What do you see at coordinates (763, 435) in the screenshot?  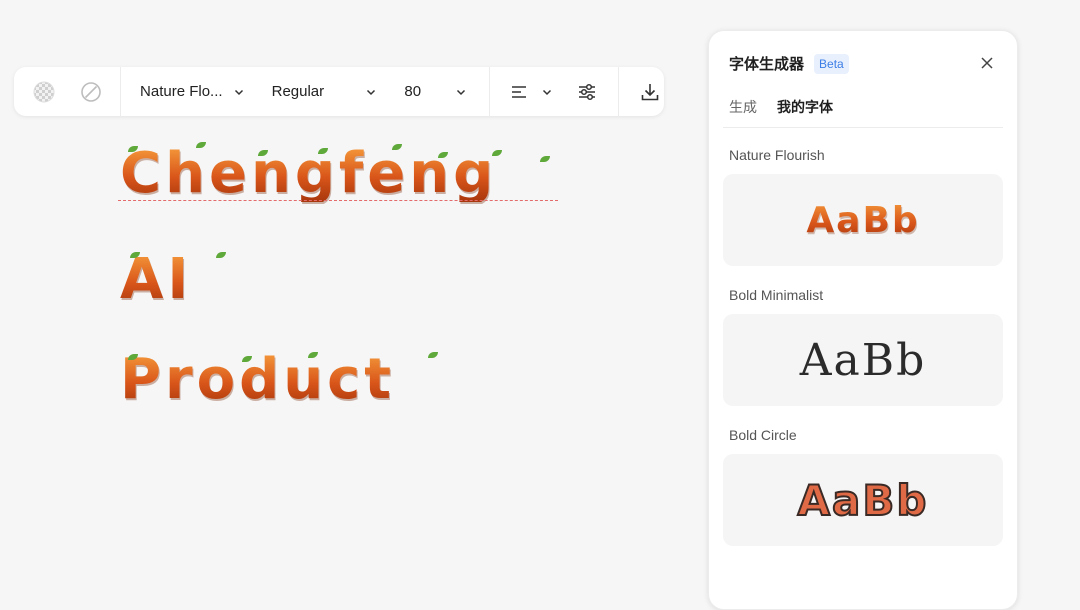 I see `font-name-label: Bold Circle` at bounding box center [763, 435].